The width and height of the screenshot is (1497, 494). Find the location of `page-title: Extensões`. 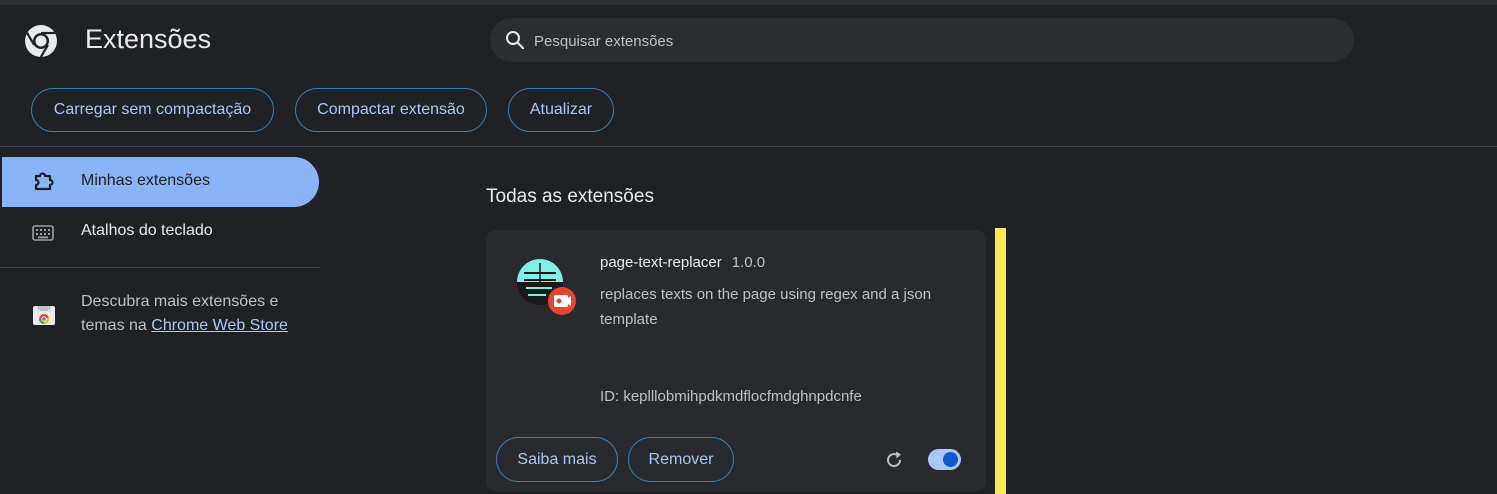

page-title: Extensões is located at coordinates (148, 39).